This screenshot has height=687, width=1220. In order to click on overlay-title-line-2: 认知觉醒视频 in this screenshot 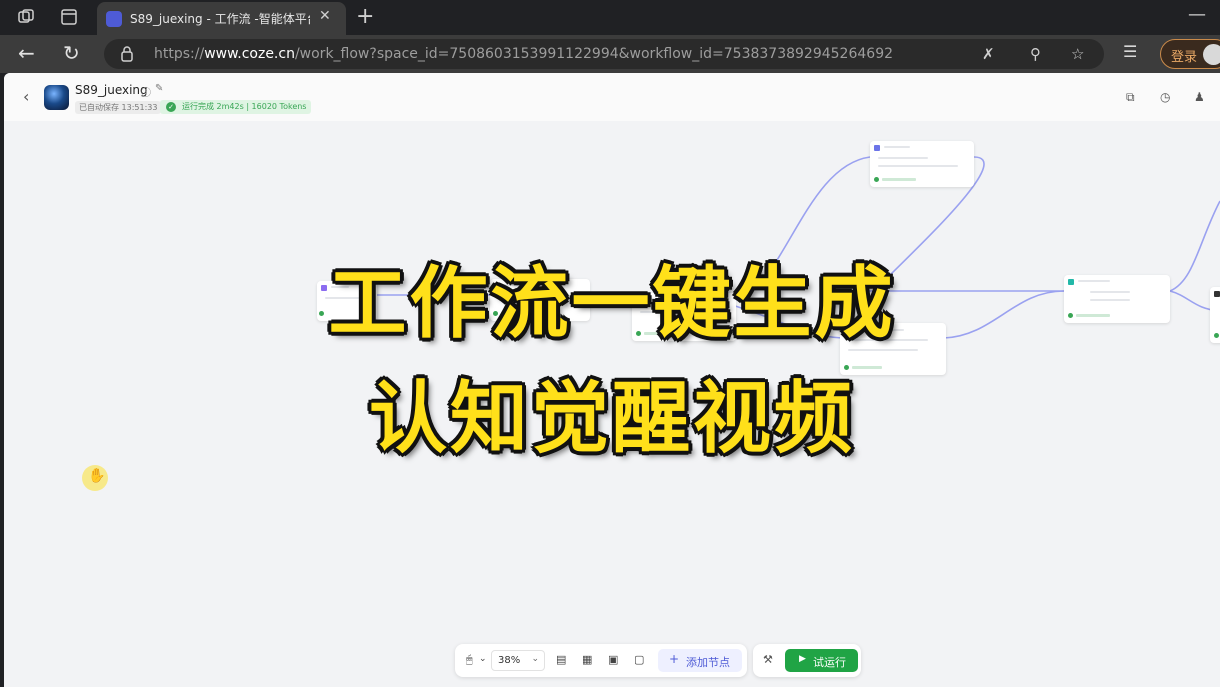, I will do `click(611, 419)`.